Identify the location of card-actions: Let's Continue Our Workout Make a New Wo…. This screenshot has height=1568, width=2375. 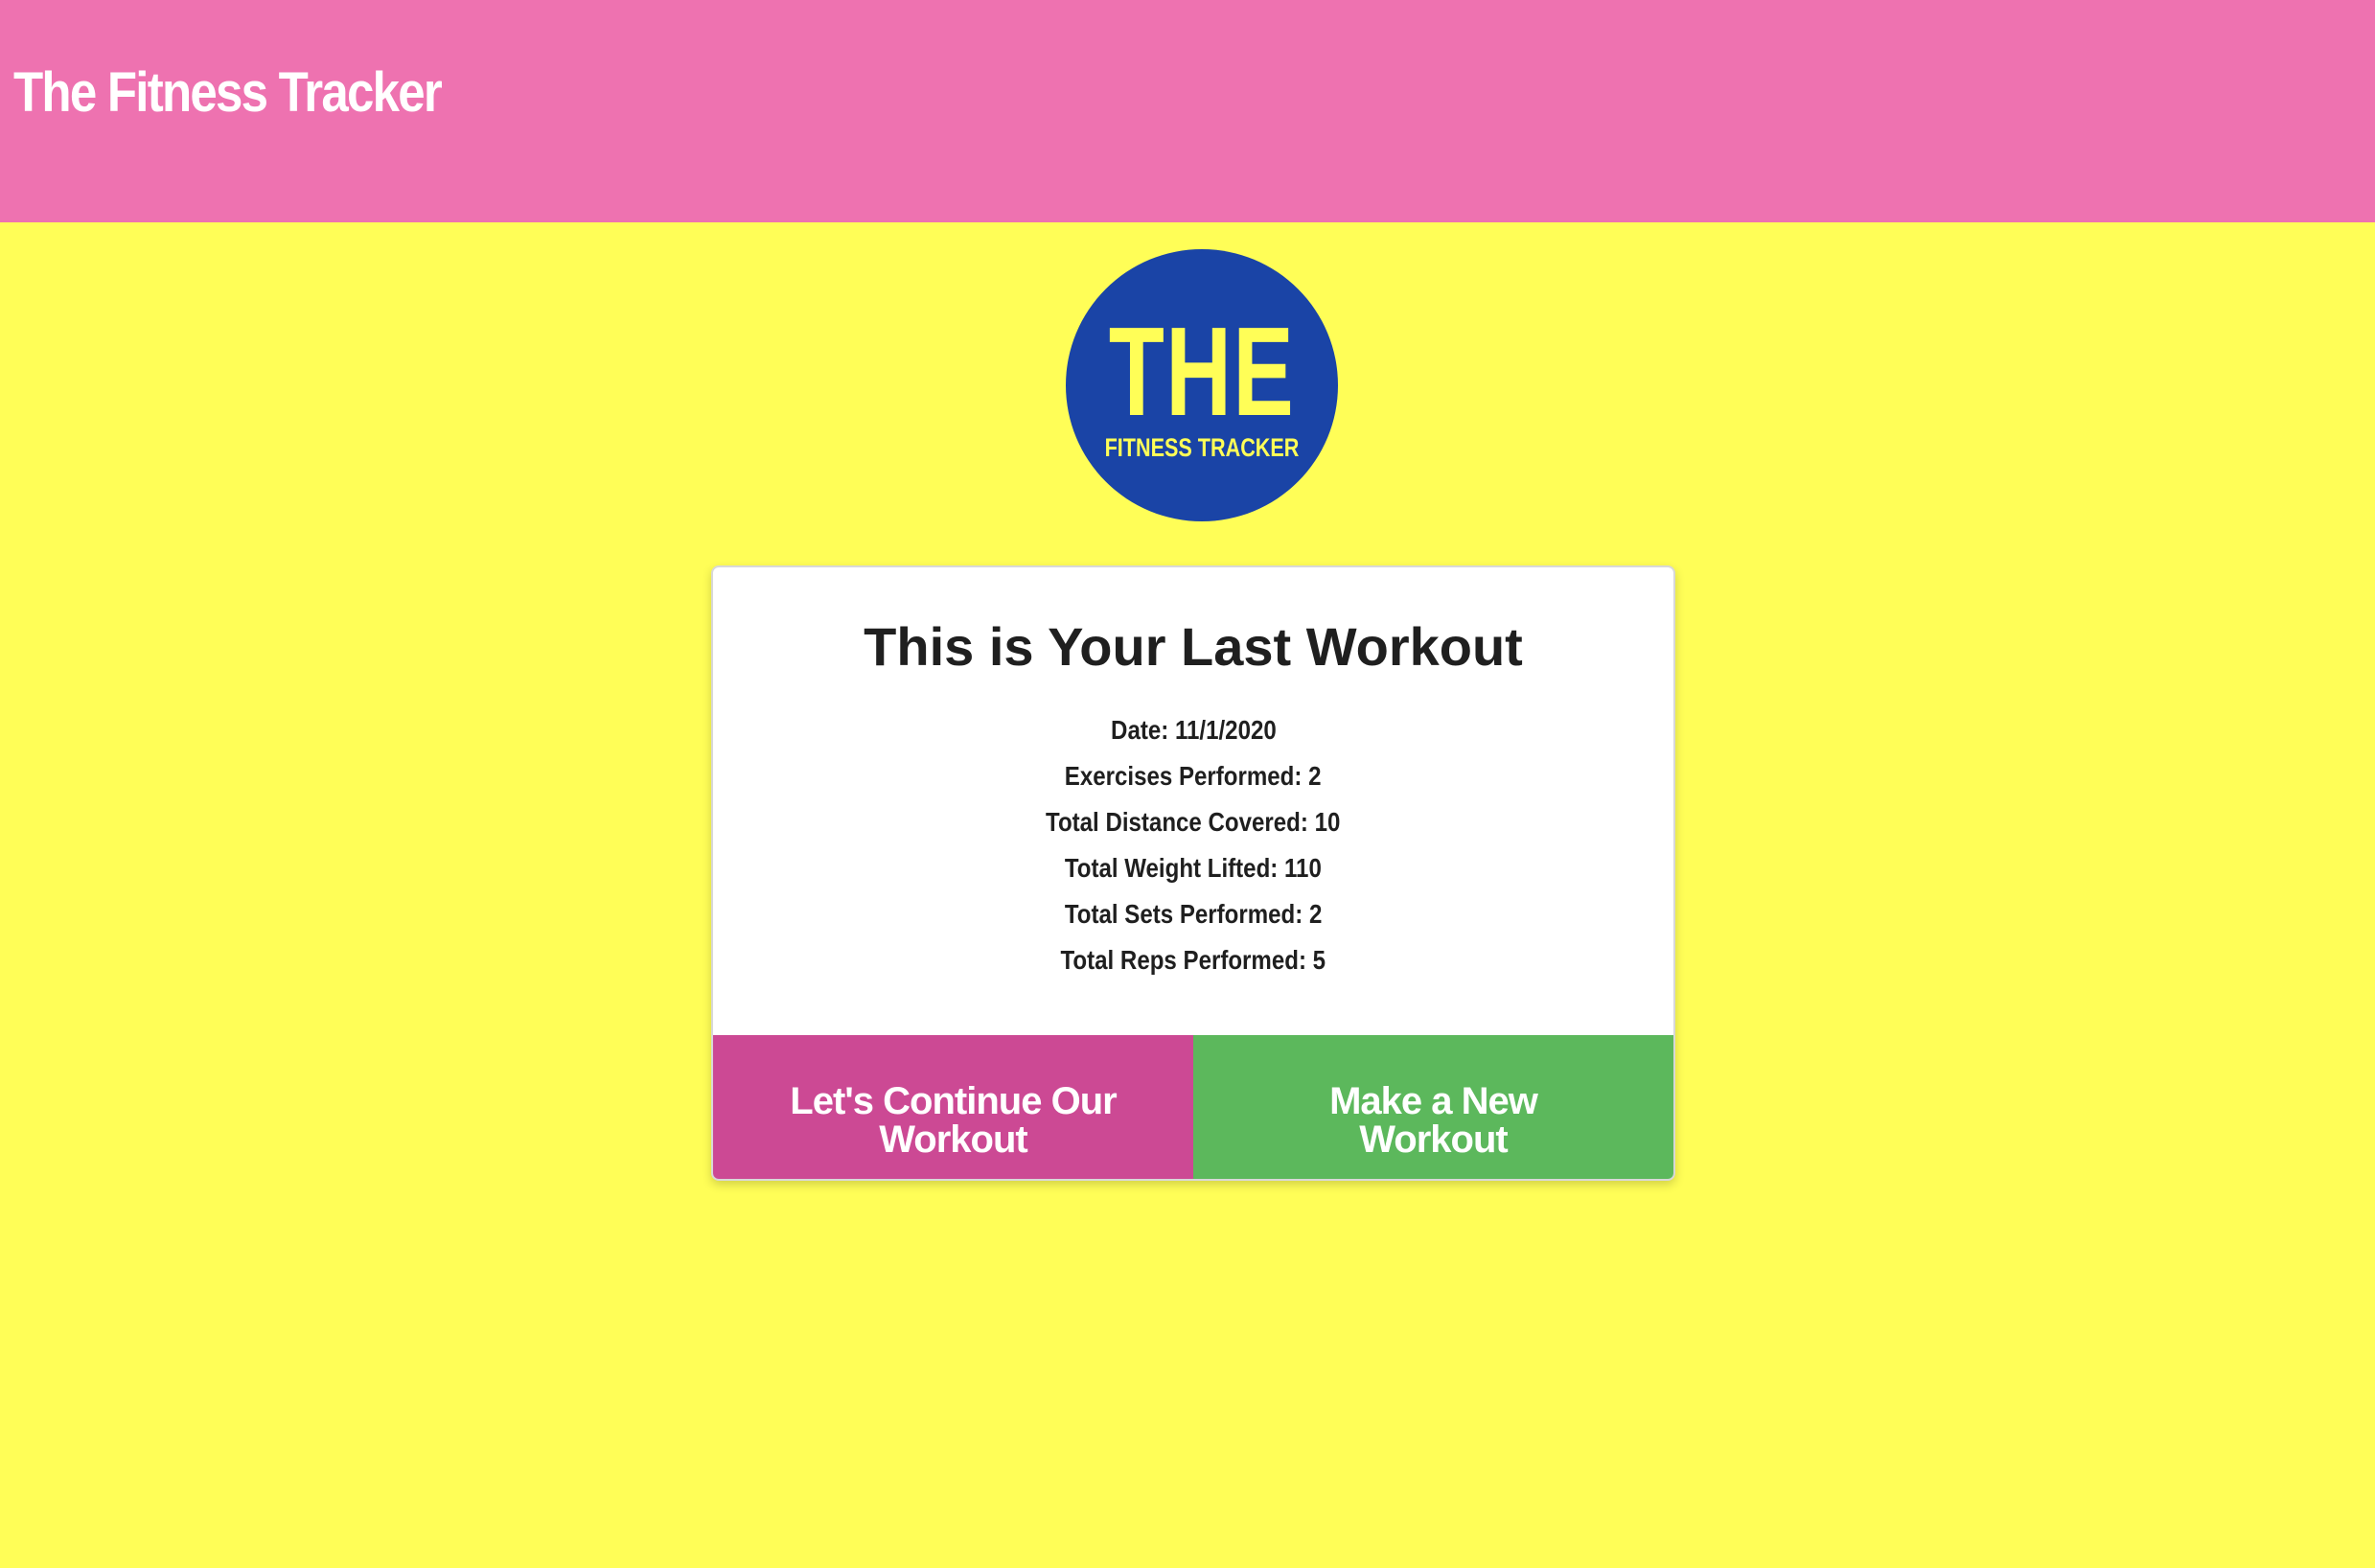
(1193, 1107).